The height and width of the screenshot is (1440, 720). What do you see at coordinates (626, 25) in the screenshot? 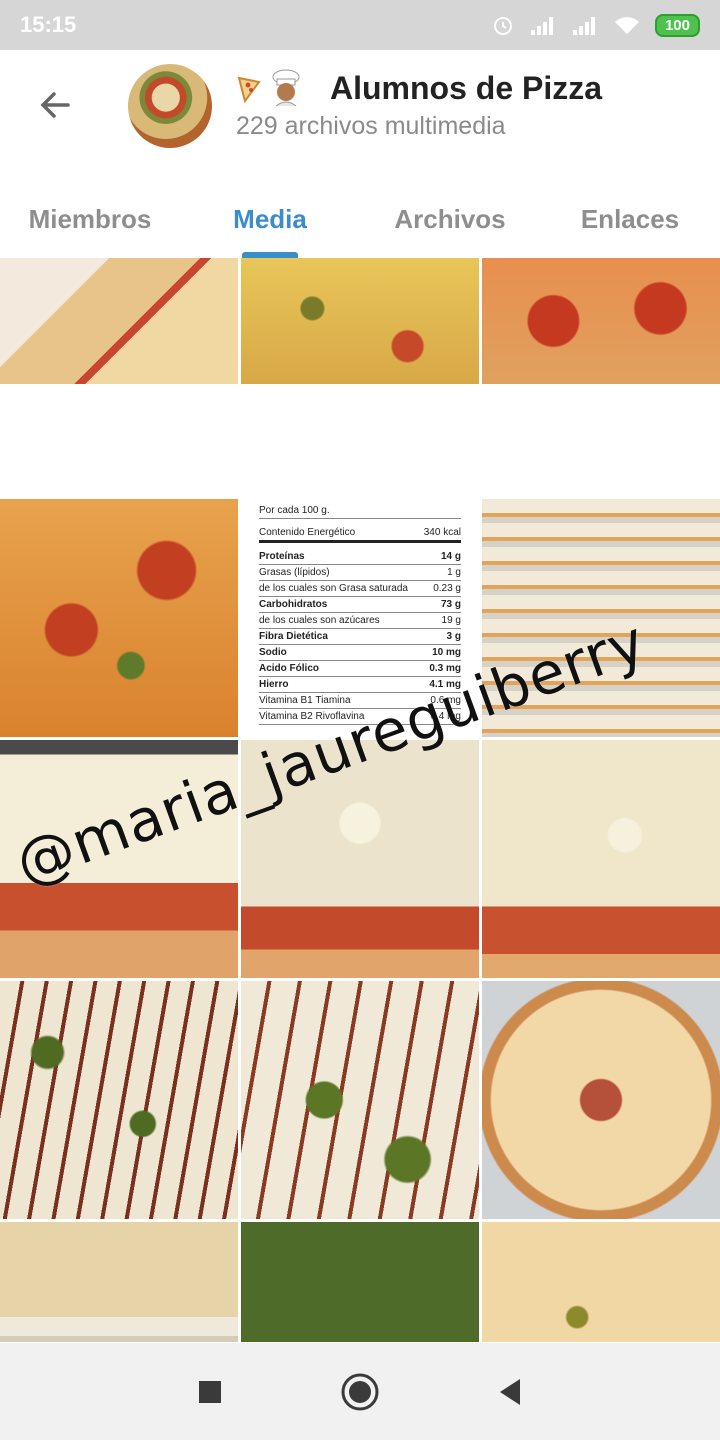
I see `wifi-icon` at bounding box center [626, 25].